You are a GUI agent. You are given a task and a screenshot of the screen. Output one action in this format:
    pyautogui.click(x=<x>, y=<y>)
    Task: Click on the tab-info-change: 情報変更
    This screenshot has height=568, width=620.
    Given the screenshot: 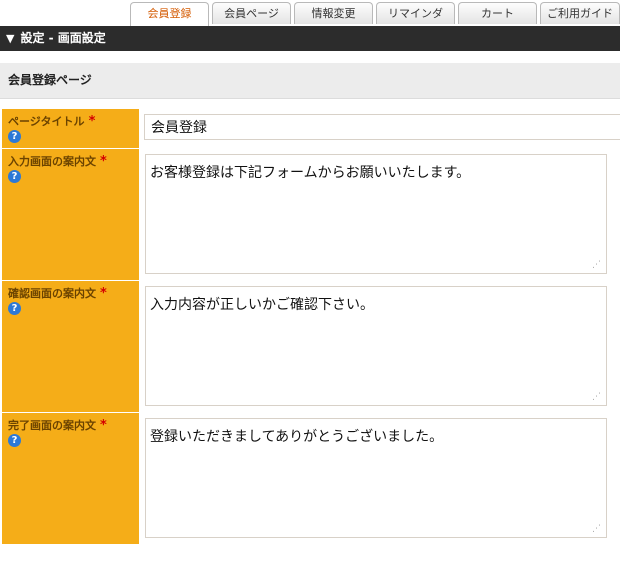 What is the action you would take?
    pyautogui.click(x=333, y=13)
    